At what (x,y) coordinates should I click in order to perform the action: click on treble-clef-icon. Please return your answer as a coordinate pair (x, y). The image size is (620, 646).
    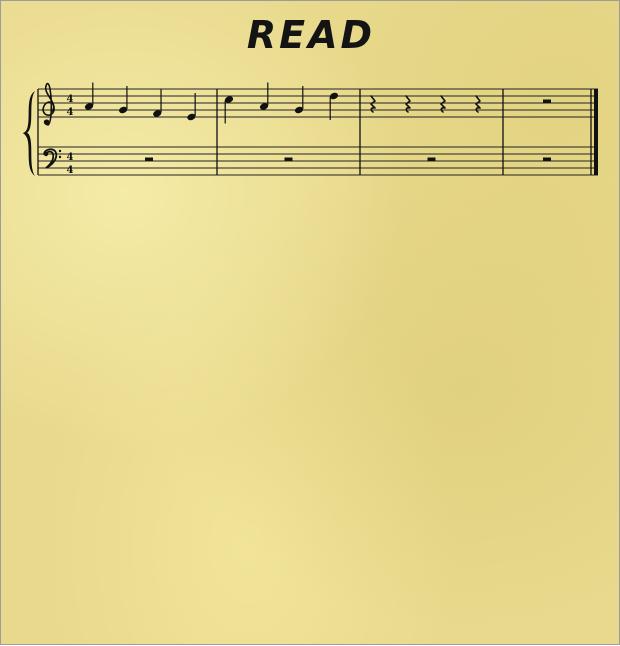
    Looking at the image, I should click on (48, 104).